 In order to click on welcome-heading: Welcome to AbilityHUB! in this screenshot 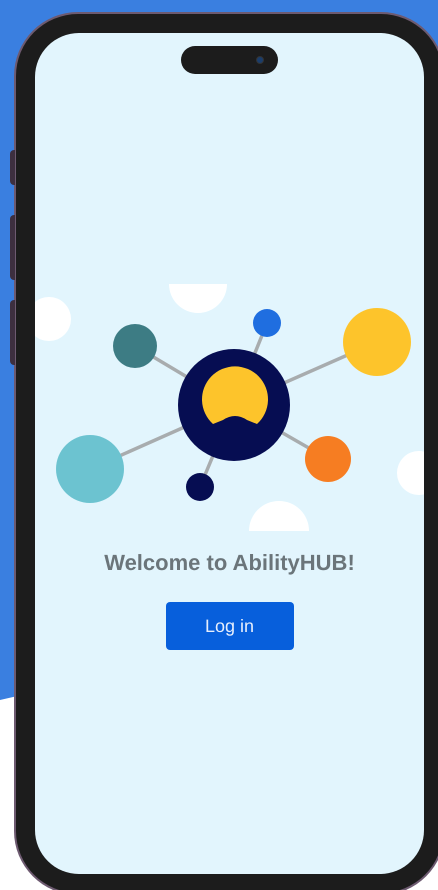, I will do `click(229, 563)`.